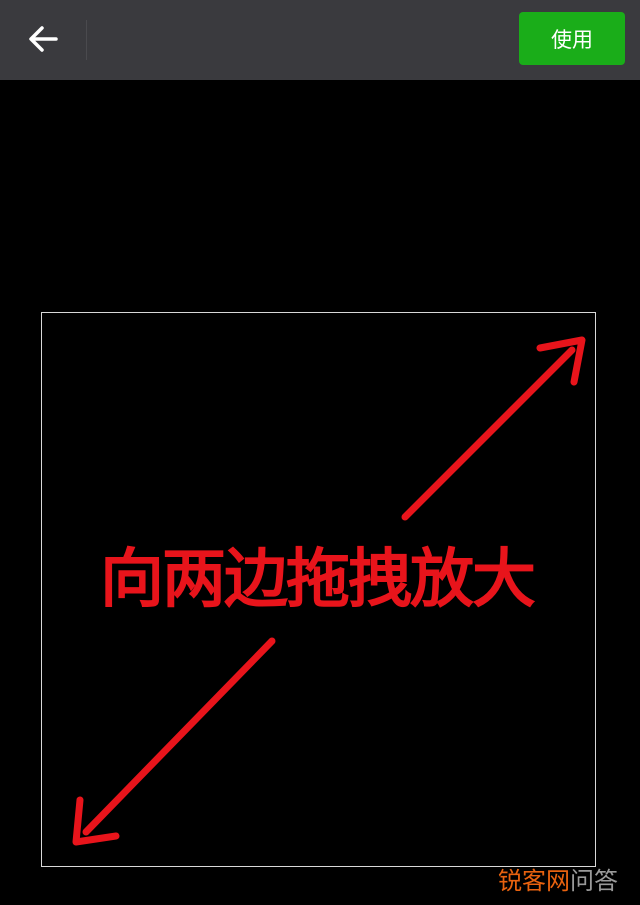  I want to click on top-toolbar: 使用, so click(320, 40).